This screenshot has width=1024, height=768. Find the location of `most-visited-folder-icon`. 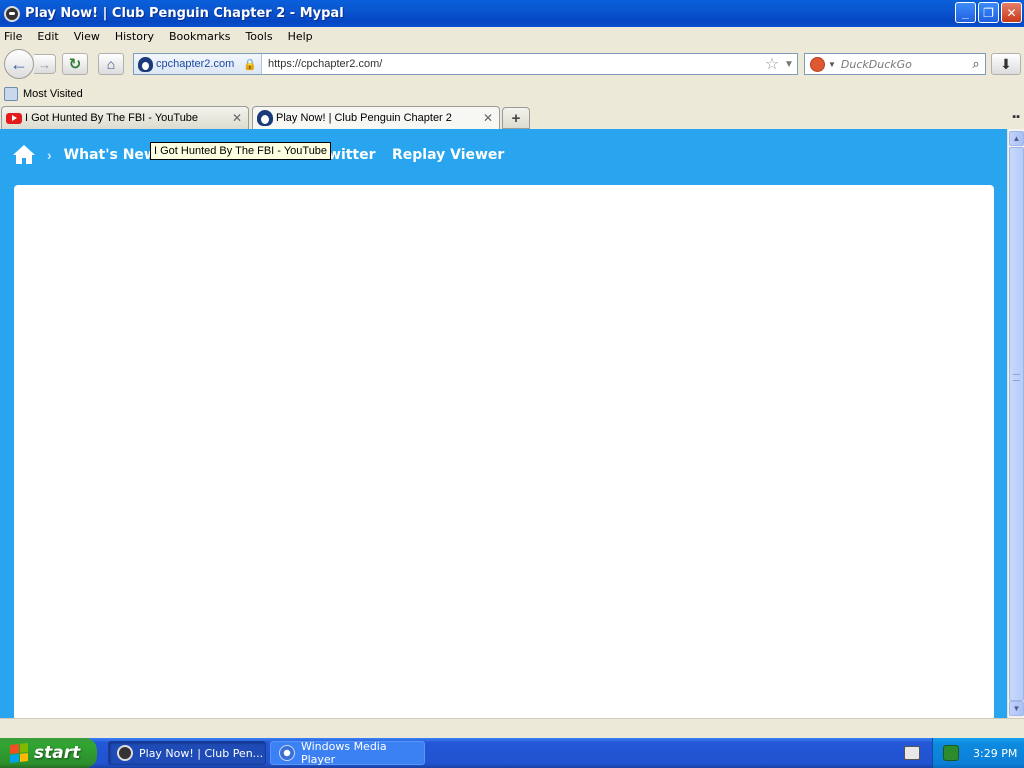

most-visited-folder-icon is located at coordinates (11, 94).